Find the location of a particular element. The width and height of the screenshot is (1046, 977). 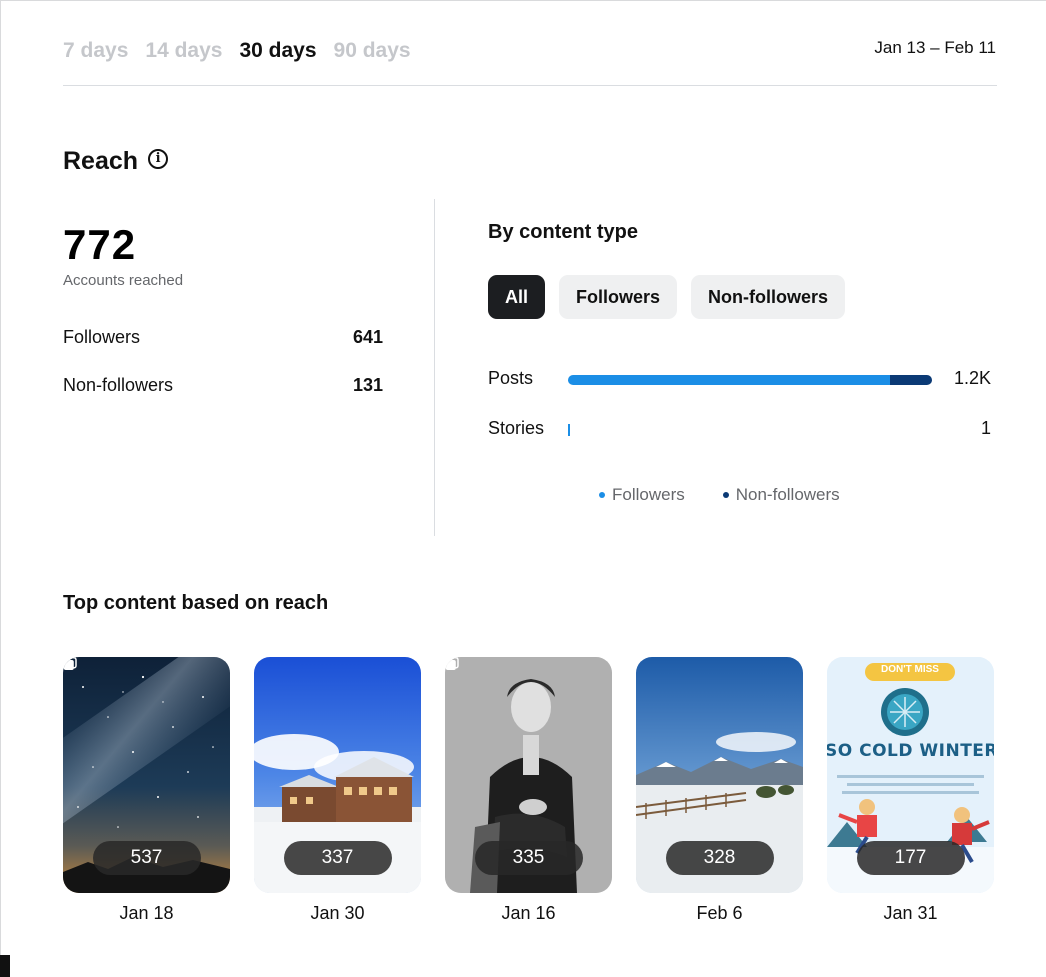

chip-all: All is located at coordinates (517, 297).